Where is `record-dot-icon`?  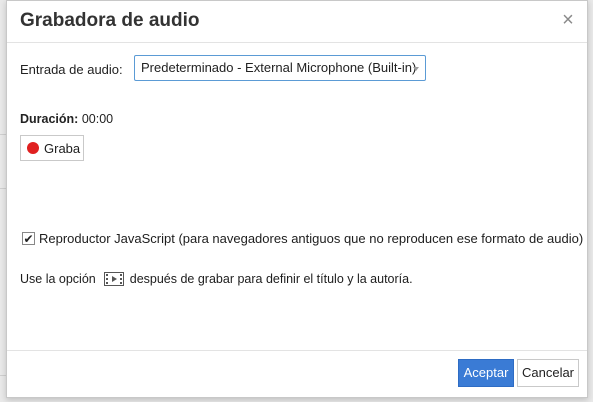 record-dot-icon is located at coordinates (33, 148).